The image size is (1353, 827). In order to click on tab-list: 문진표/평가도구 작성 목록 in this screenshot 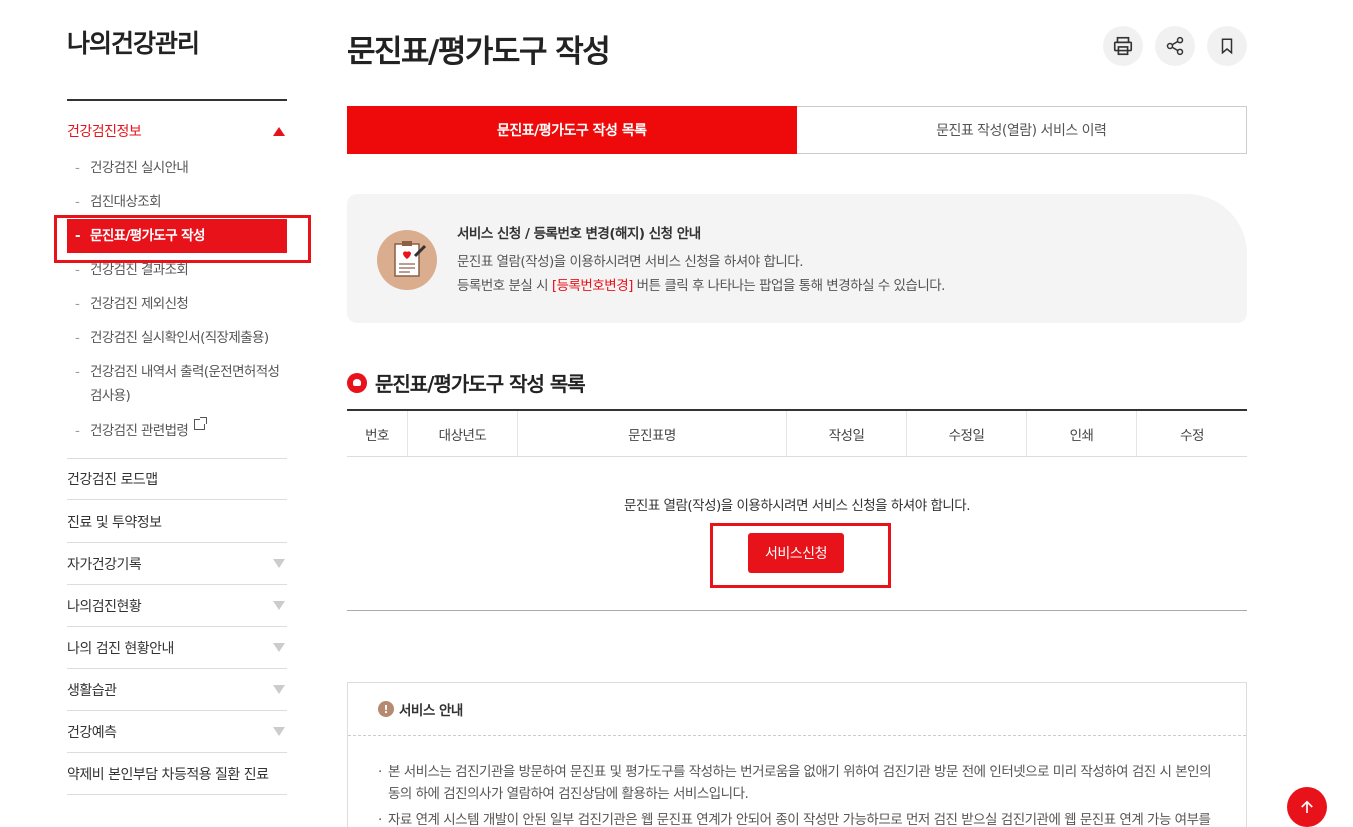, I will do `click(572, 130)`.